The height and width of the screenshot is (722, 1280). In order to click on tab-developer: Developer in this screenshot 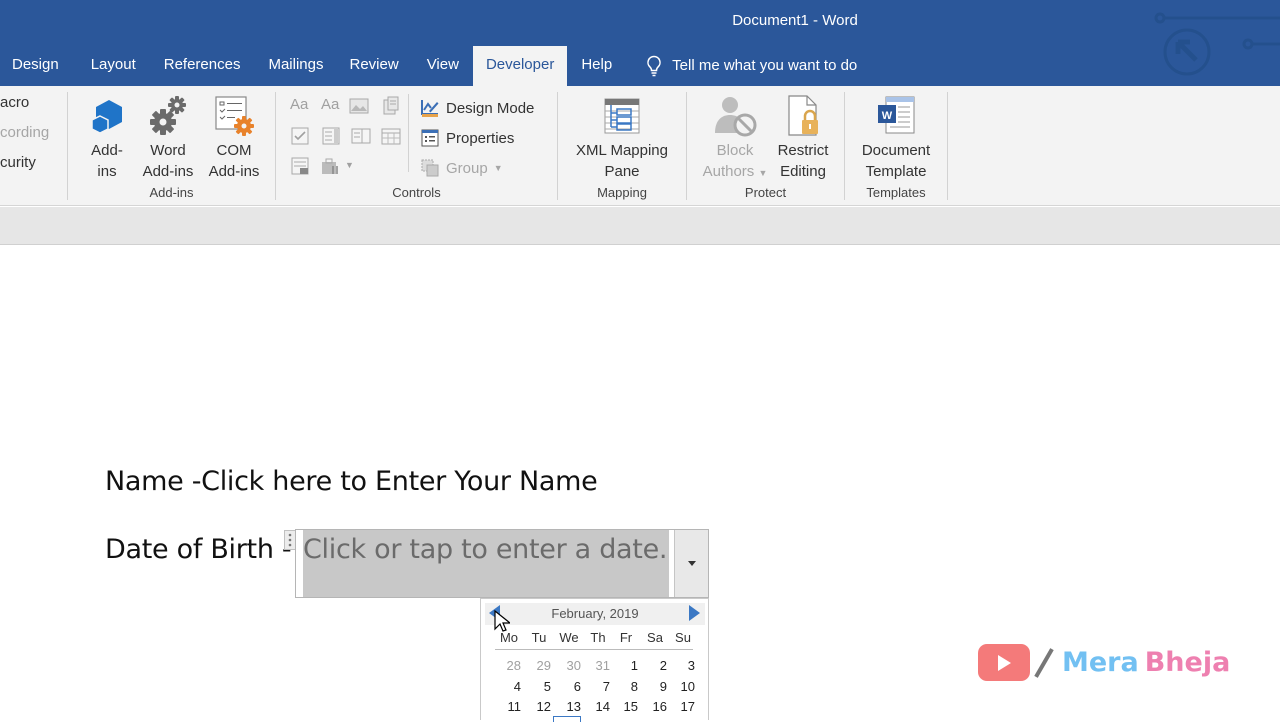, I will do `click(520, 66)`.